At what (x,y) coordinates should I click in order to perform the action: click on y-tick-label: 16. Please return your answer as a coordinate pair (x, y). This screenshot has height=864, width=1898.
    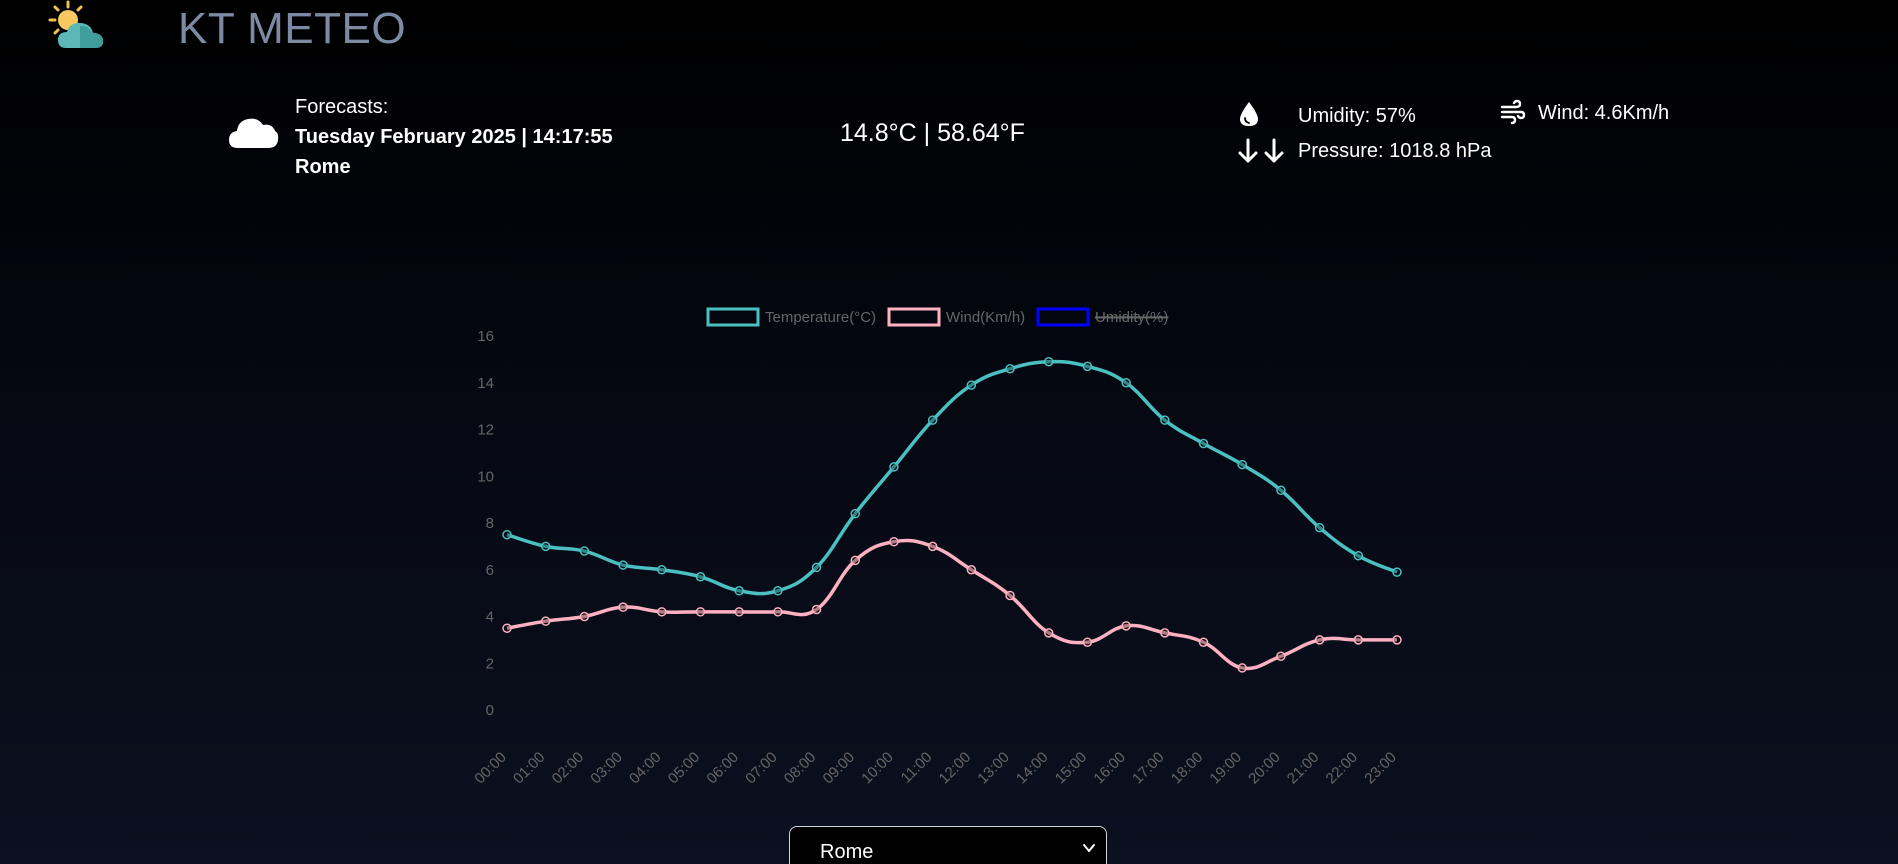
    Looking at the image, I should click on (485, 336).